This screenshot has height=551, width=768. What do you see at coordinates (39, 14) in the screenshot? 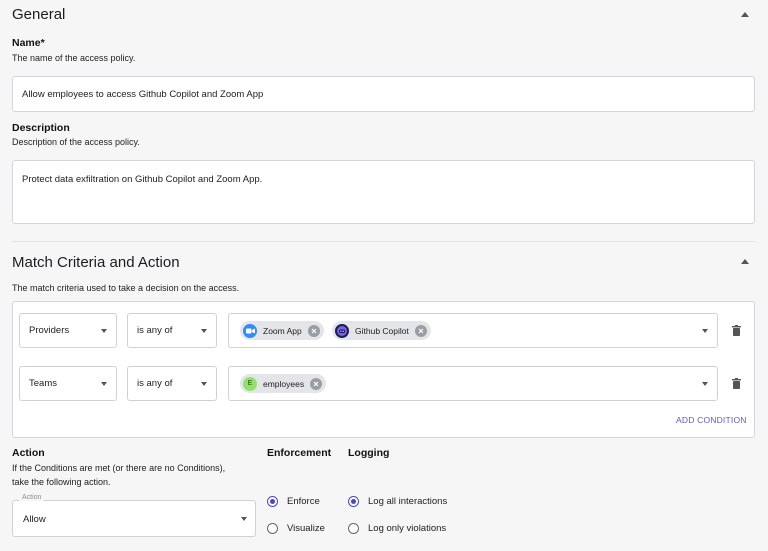
I see `general-section-title: General` at bounding box center [39, 14].